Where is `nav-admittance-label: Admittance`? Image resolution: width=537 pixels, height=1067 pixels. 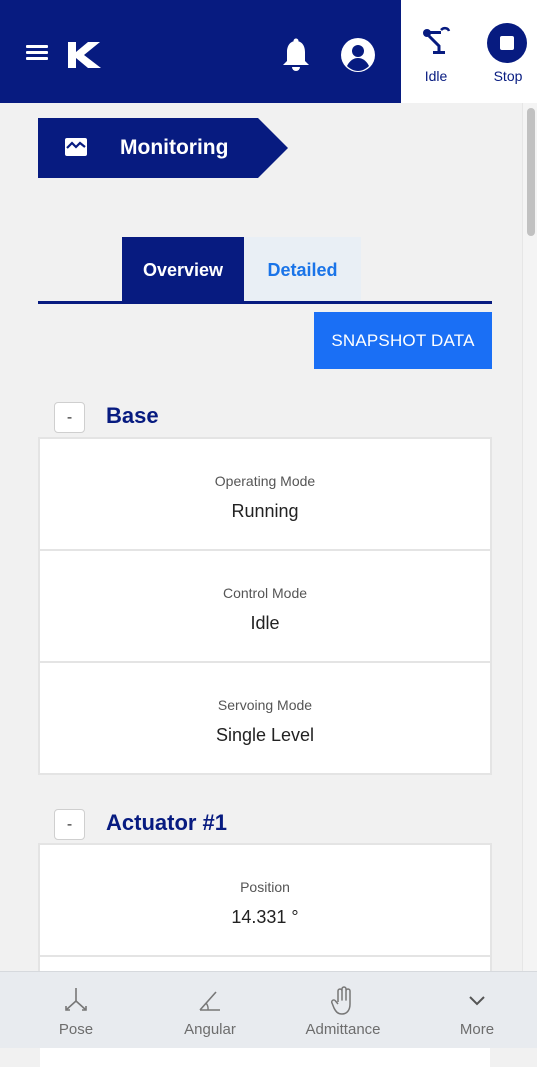 nav-admittance-label: Admittance is located at coordinates (343, 1029).